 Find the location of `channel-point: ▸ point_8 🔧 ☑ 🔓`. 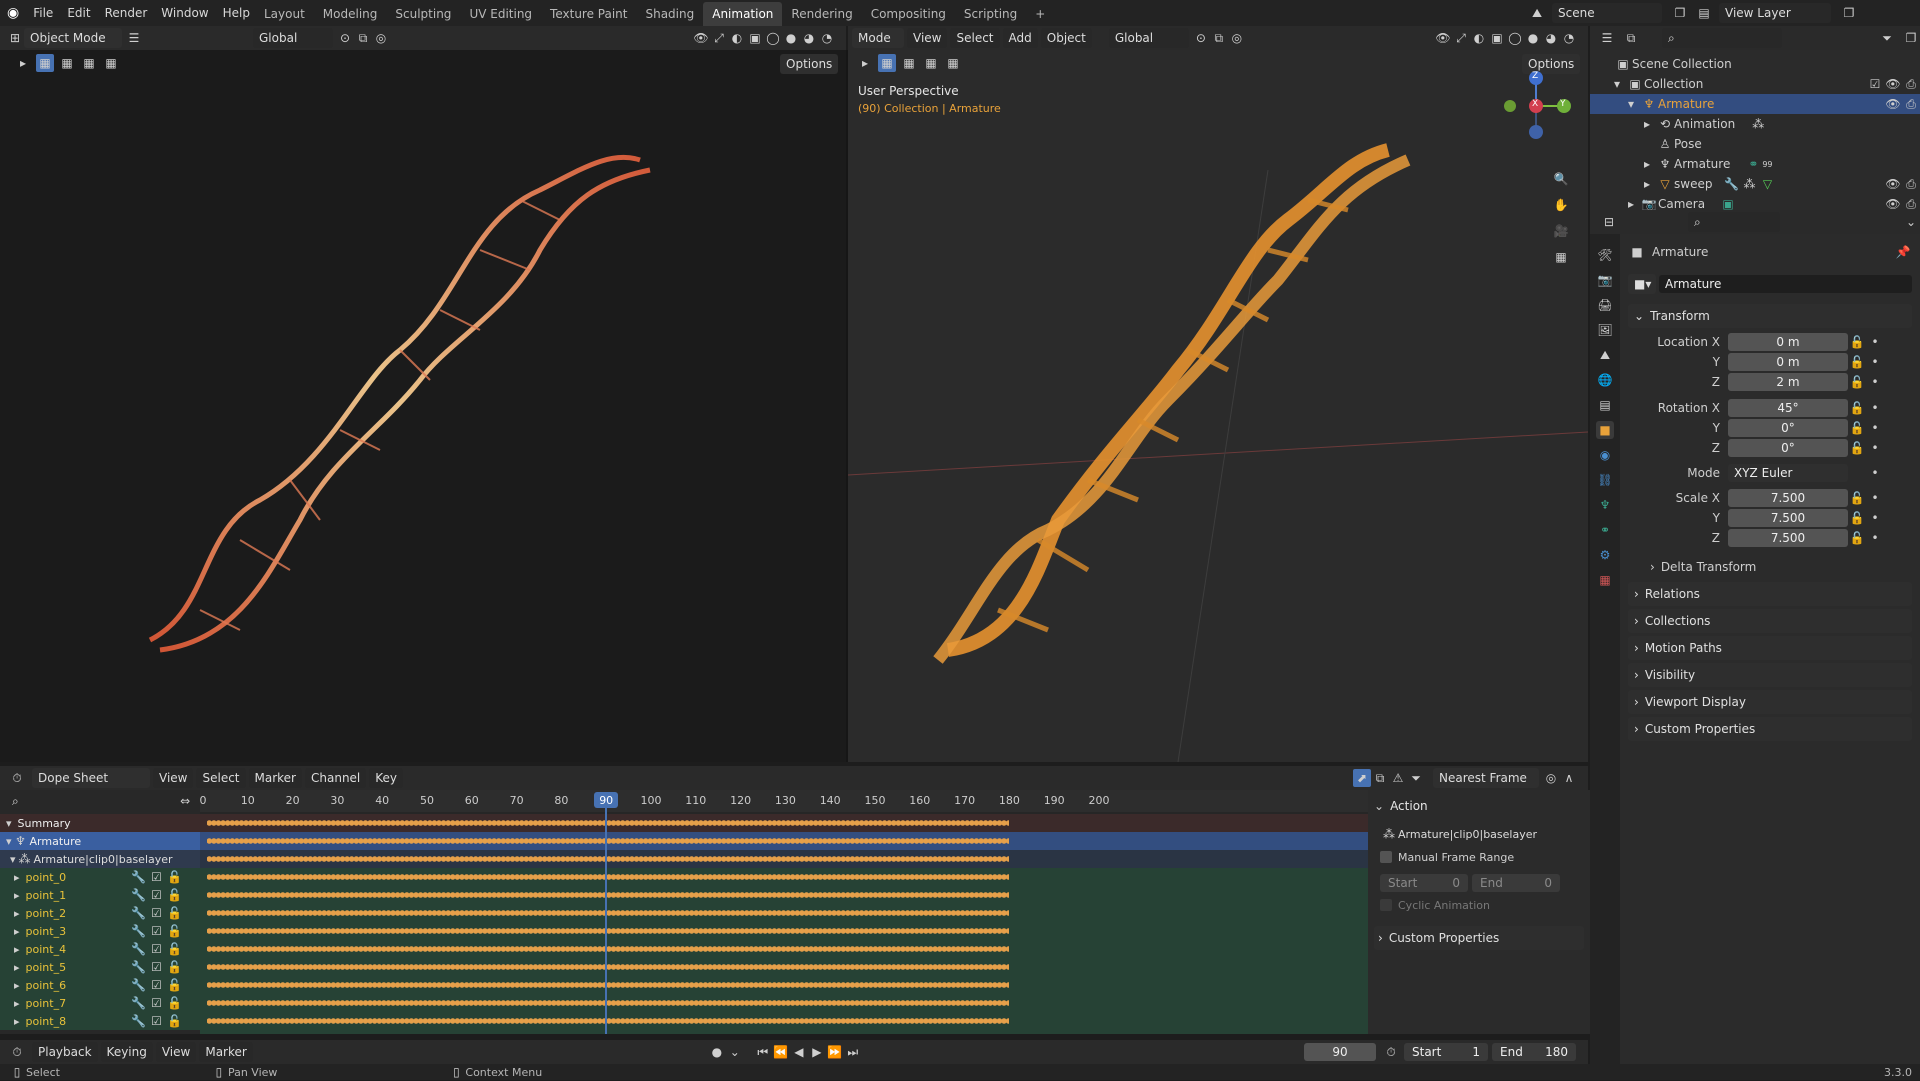

channel-point: ▸ point_8 🔧 ☑ 🔓 is located at coordinates (100, 1021).